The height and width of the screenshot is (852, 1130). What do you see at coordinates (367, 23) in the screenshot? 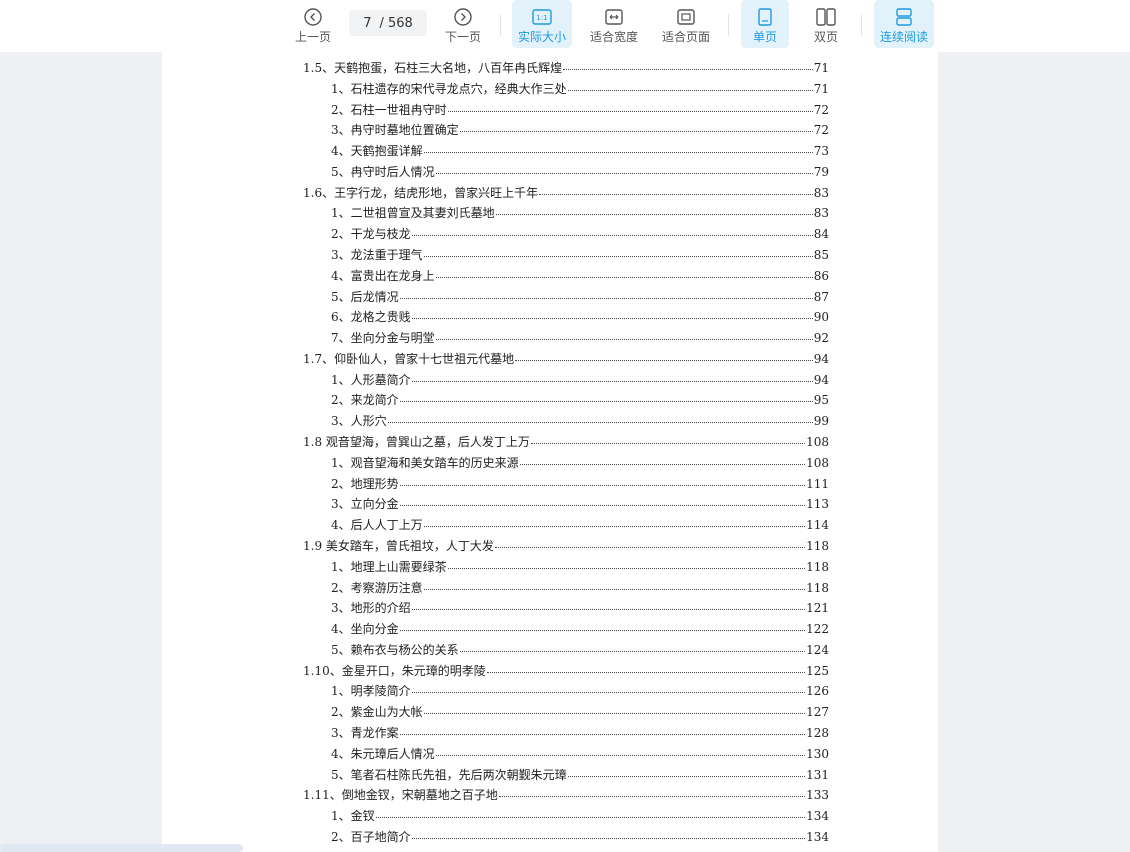
I see `current-page-input: 7` at bounding box center [367, 23].